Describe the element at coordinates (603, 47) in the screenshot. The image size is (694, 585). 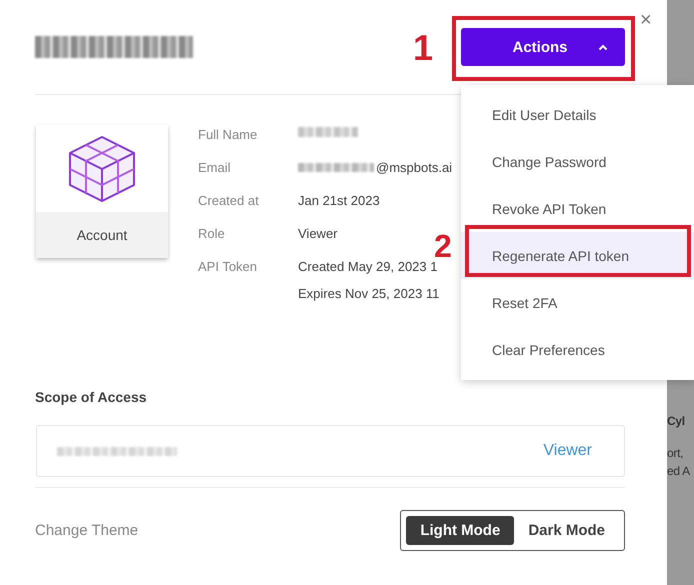
I see `caret-icon` at that location.